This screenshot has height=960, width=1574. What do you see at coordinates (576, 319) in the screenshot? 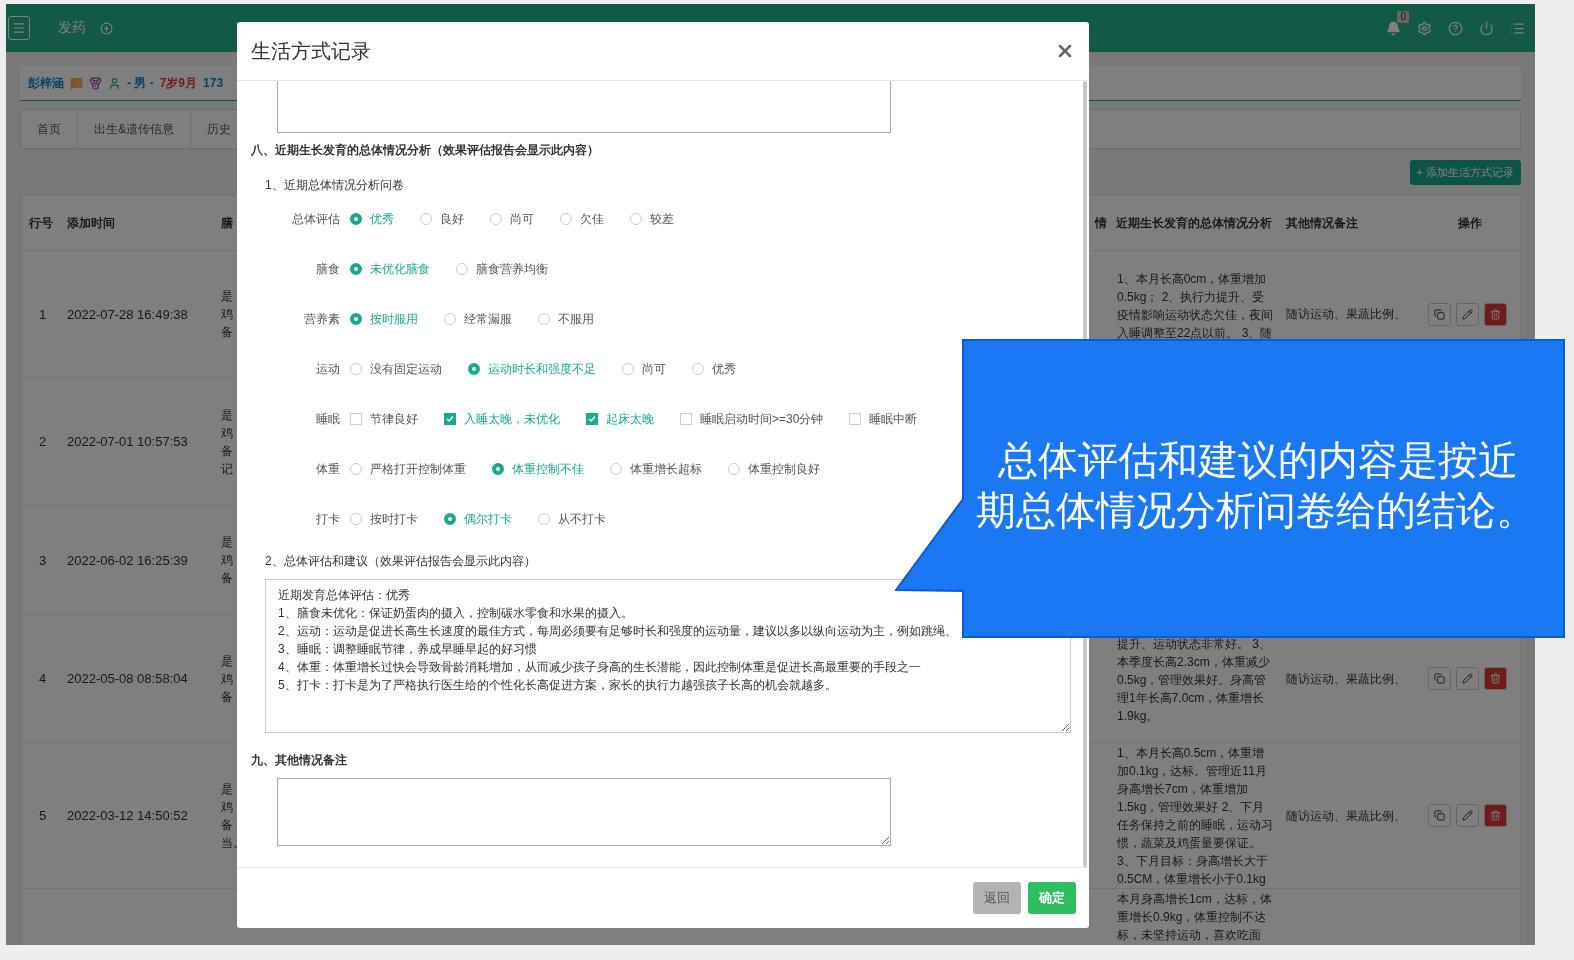
I see `option-label: 不服用` at bounding box center [576, 319].